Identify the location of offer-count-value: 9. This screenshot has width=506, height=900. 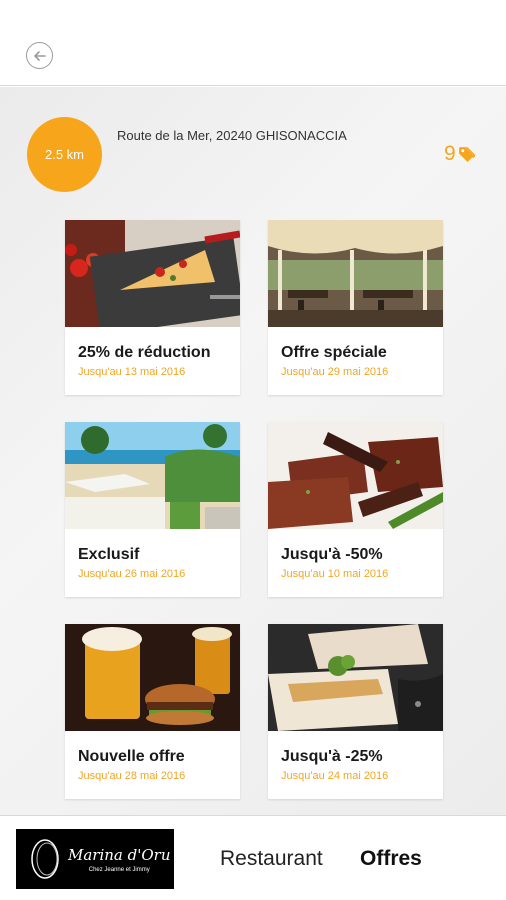
(450, 153).